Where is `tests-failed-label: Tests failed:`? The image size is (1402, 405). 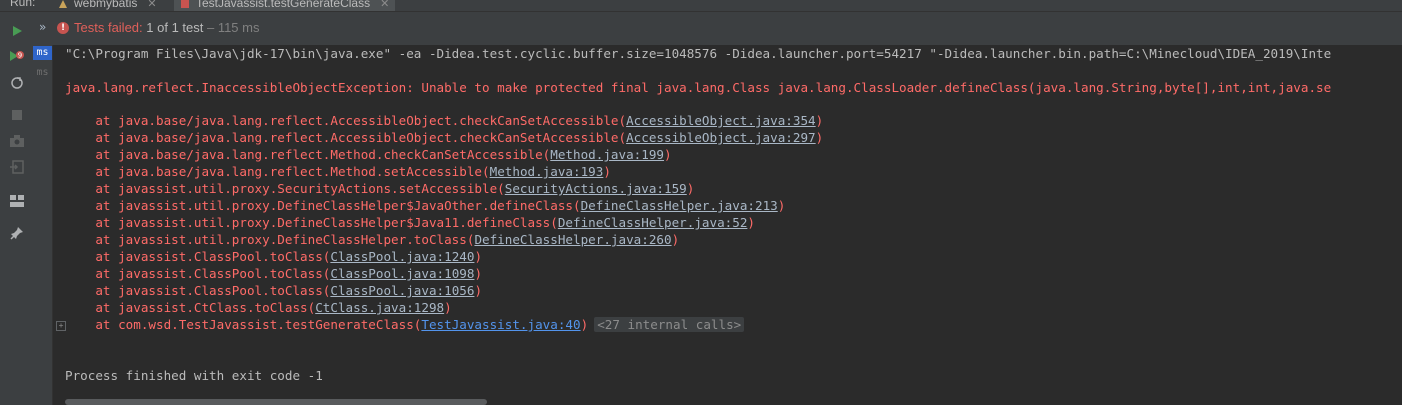 tests-failed-label: Tests failed: is located at coordinates (108, 27).